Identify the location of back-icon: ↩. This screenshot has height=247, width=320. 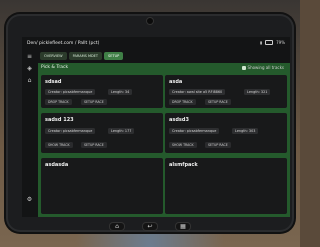
(150, 226).